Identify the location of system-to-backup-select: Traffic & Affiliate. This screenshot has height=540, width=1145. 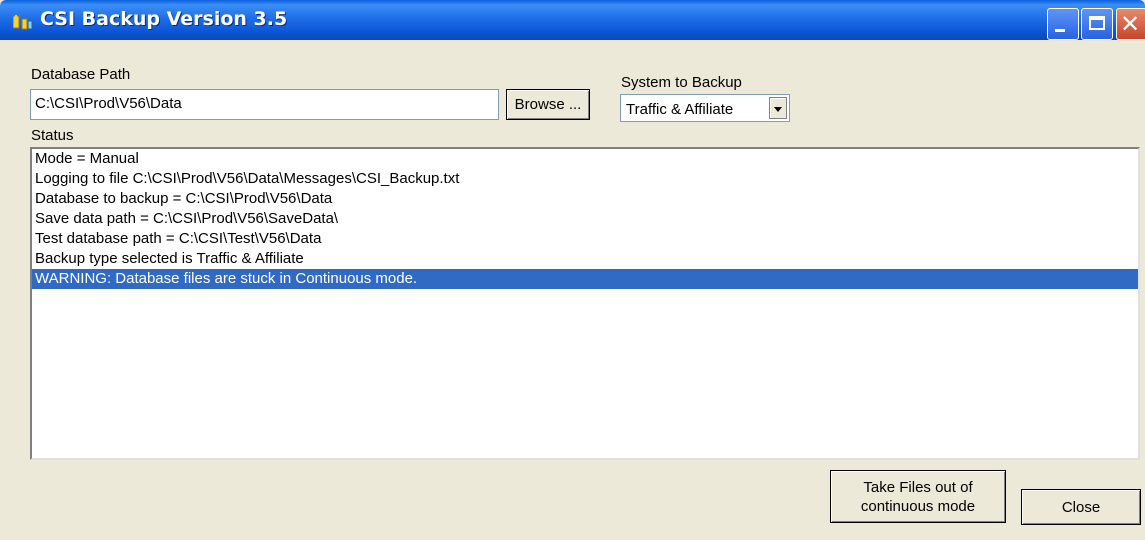
(705, 108).